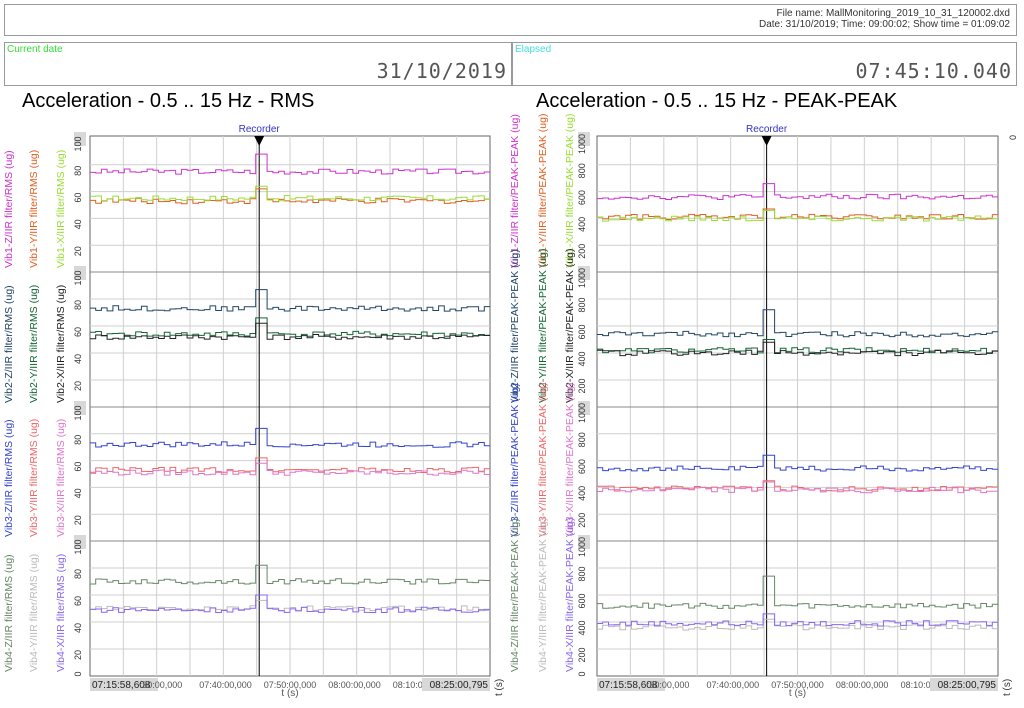 This screenshot has width=1024, height=708. What do you see at coordinates (570, 595) in the screenshot?
I see `channel-label: Vib4-X/IIR filter/PEAK-PEAK (ug)` at bounding box center [570, 595].